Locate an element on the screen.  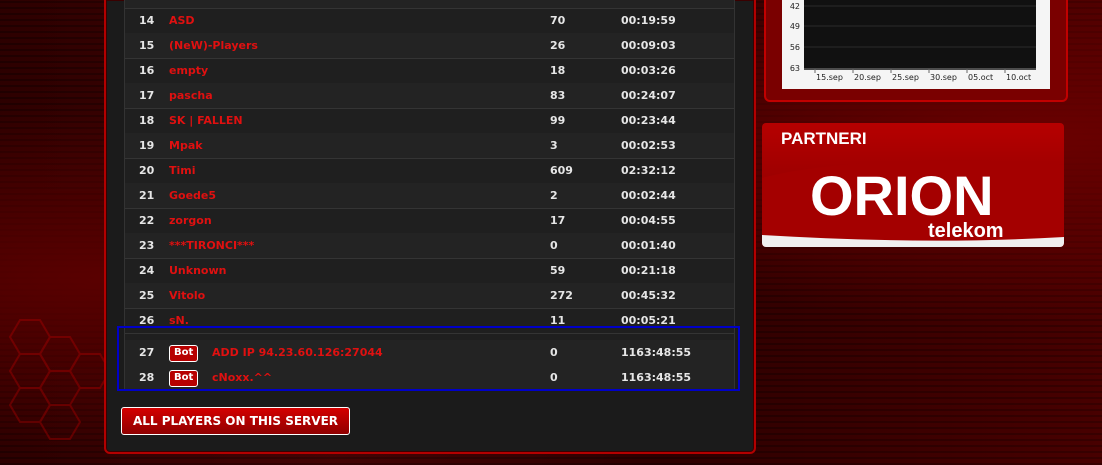
player-score: 3 is located at coordinates (554, 145).